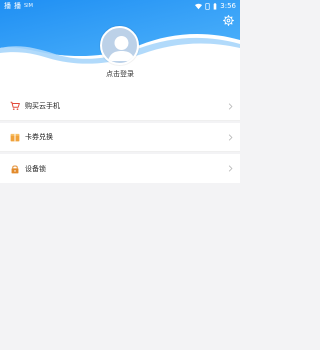 Image resolution: width=320 pixels, height=350 pixels. I want to click on status-app-text-2: 播, so click(17, 6).